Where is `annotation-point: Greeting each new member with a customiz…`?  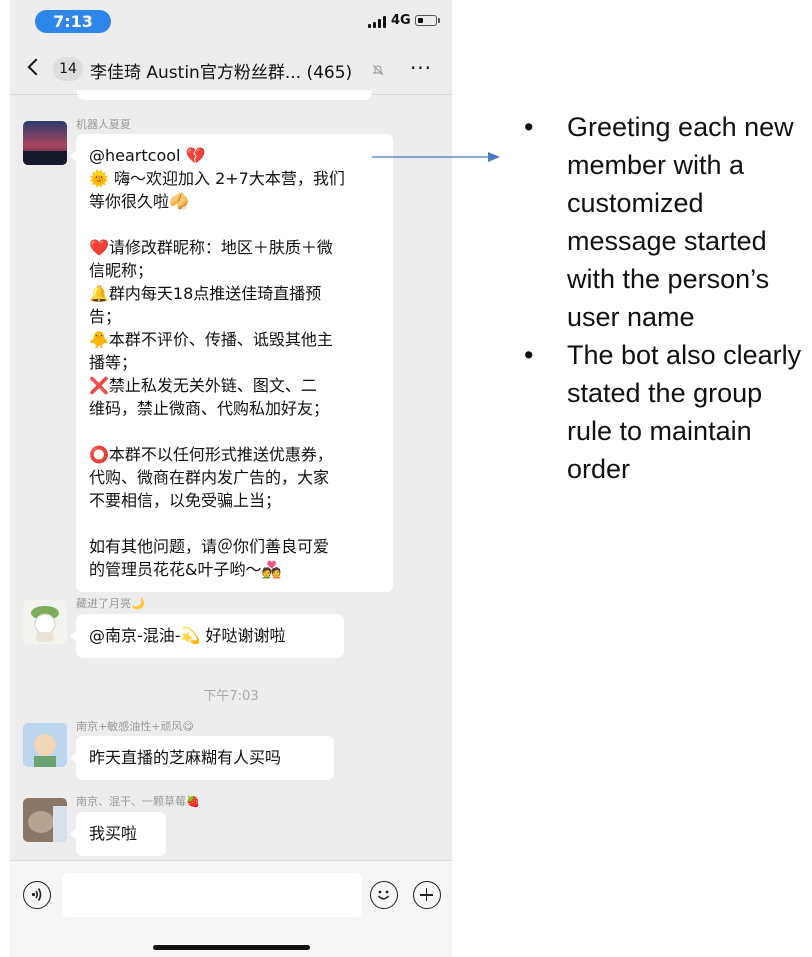 annotation-point: Greeting each new member with a customiz… is located at coordinates (668, 222).